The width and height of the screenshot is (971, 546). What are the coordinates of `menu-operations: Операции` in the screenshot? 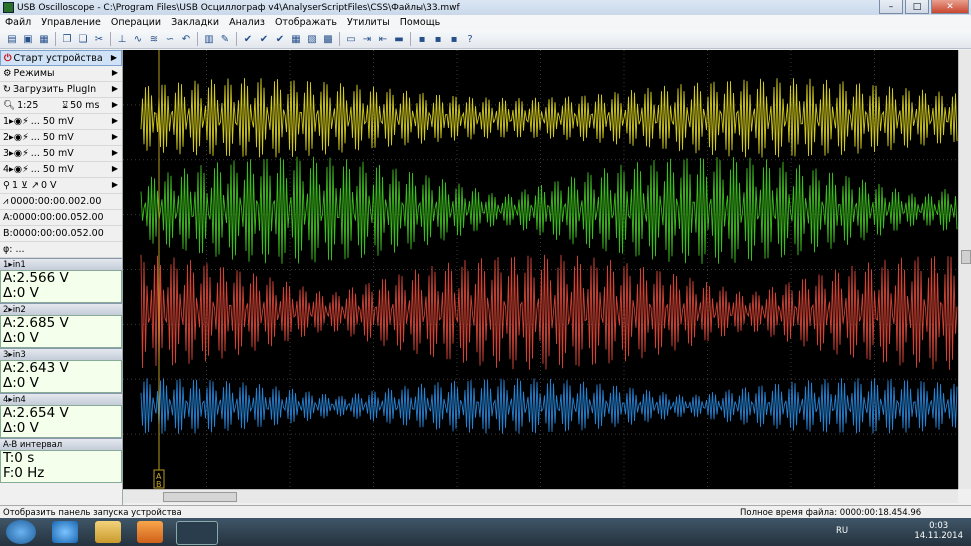 It's located at (136, 22).